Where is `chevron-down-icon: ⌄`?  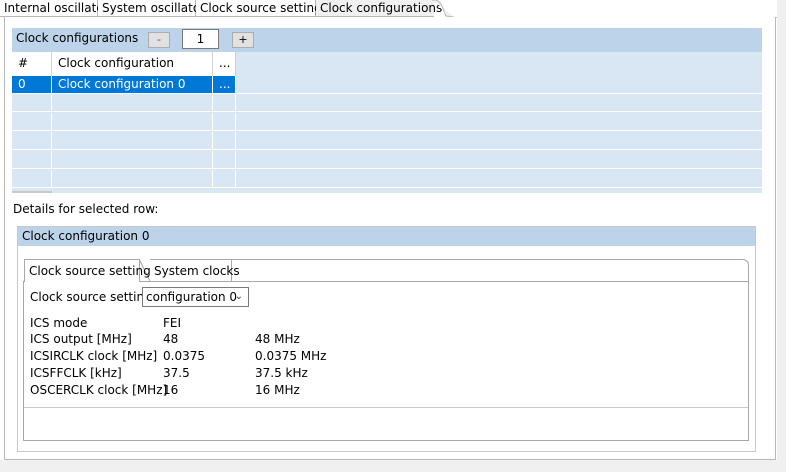
chevron-down-icon: ⌄ is located at coordinates (238, 296).